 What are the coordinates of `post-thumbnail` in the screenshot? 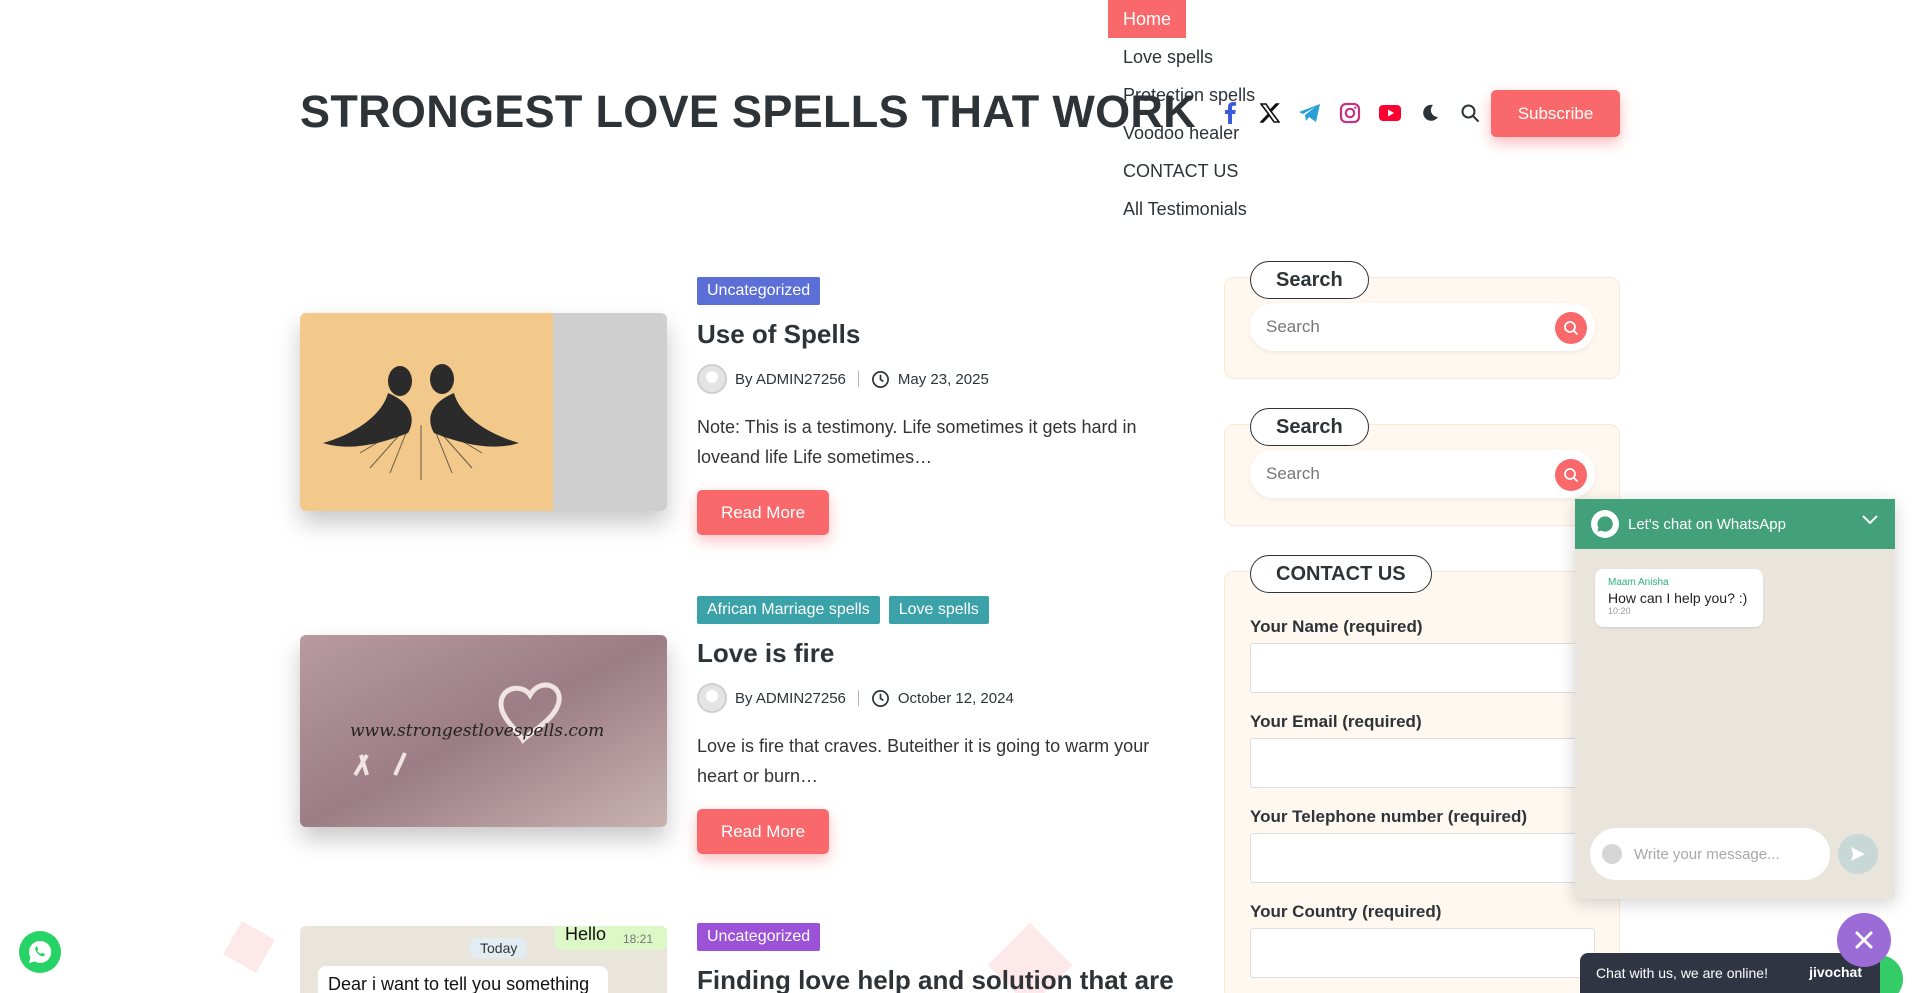 It's located at (483, 412).